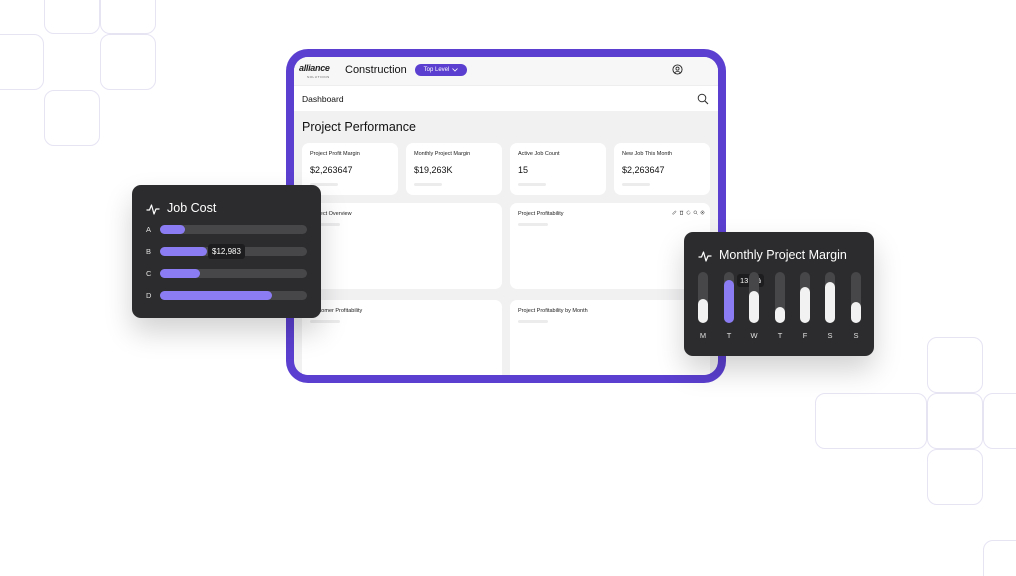 This screenshot has width=1016, height=576. Describe the element at coordinates (677, 69) in the screenshot. I see `user-profile-icon` at that location.